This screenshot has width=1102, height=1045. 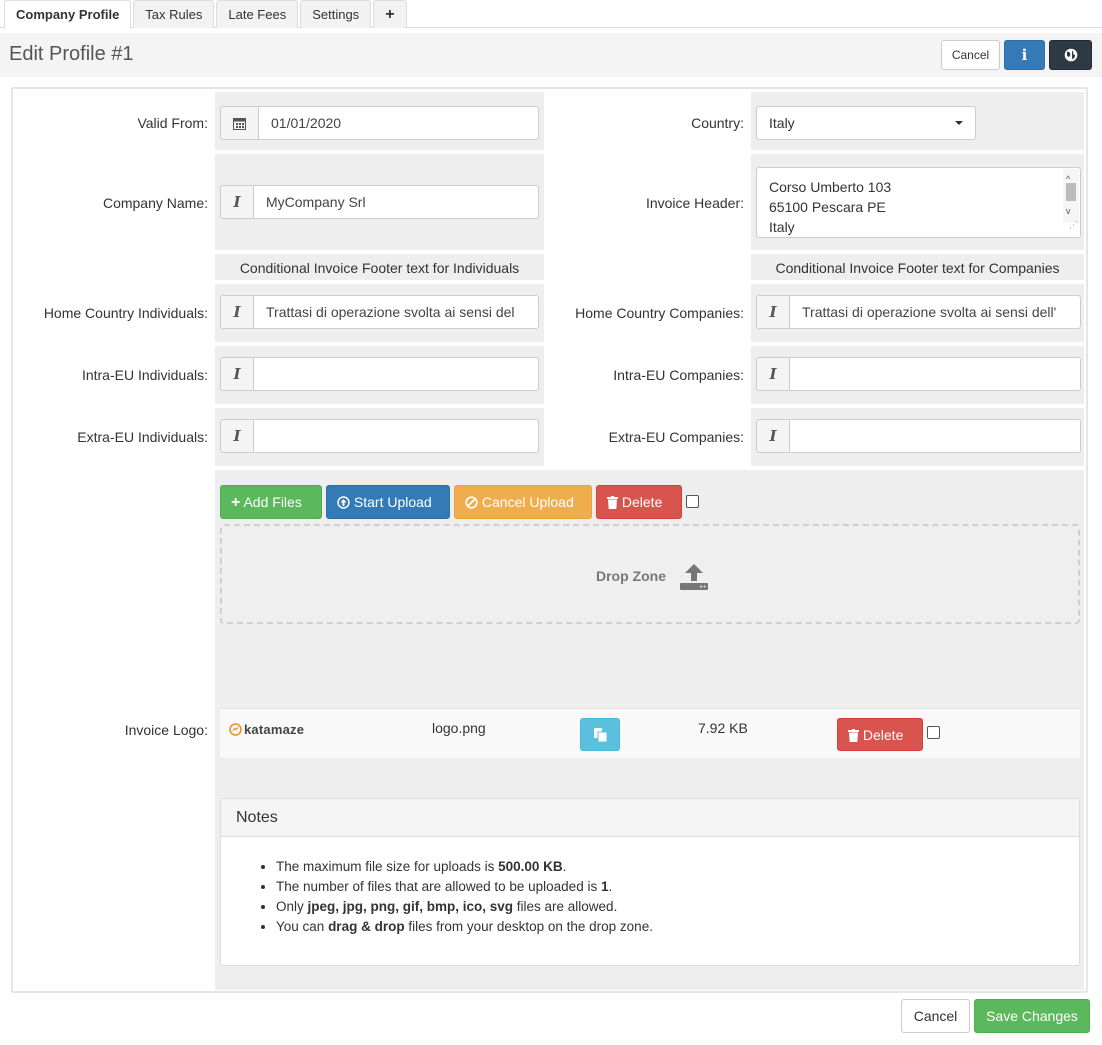 I want to click on tab-tax-rules: Tax Rules, so click(x=174, y=14).